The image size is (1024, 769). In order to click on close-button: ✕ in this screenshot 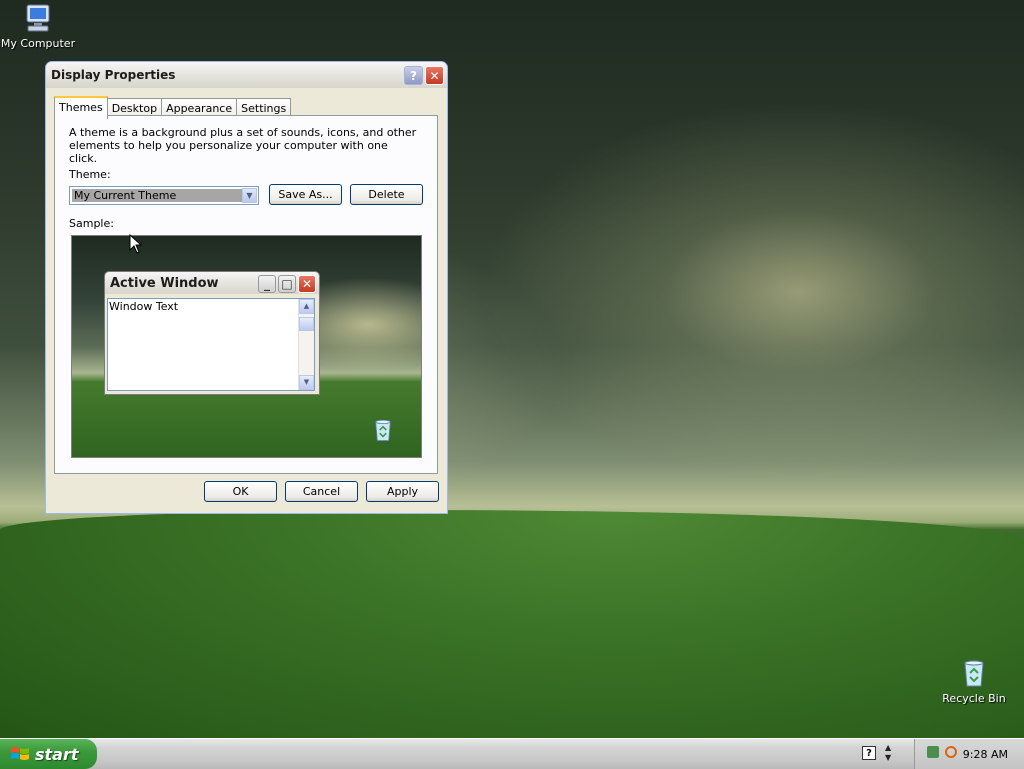, I will do `click(434, 76)`.